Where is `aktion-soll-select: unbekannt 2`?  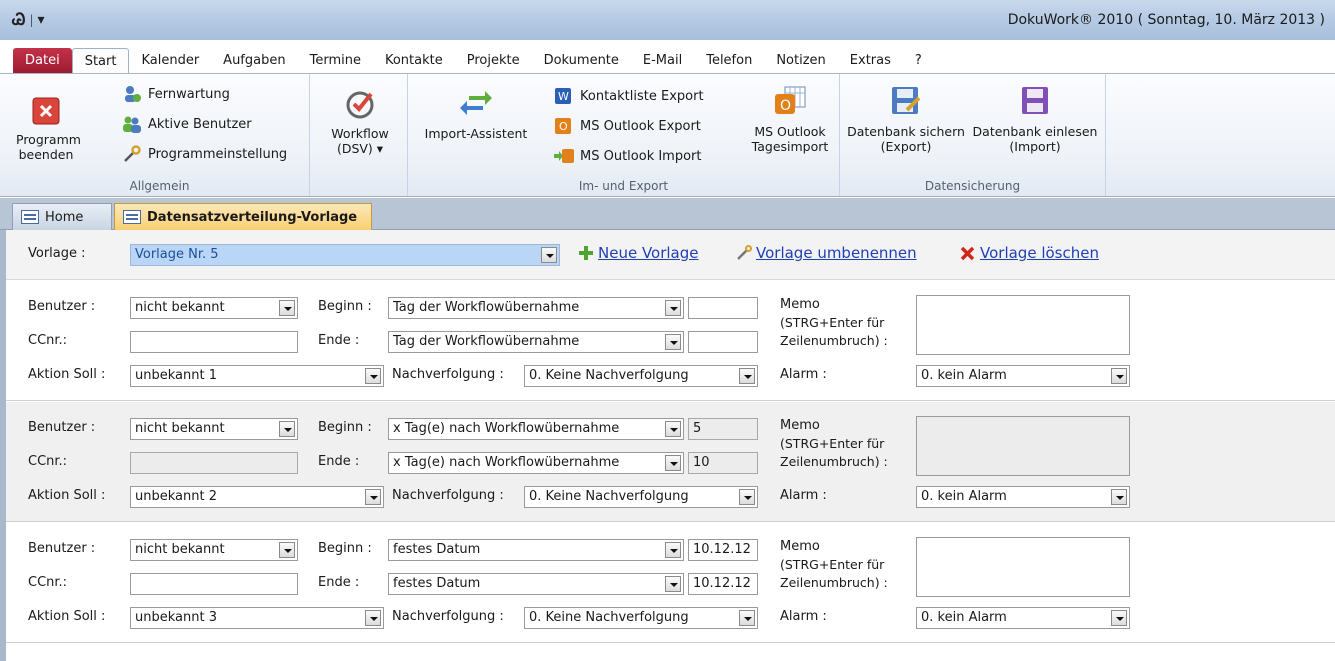 aktion-soll-select: unbekannt 2 is located at coordinates (257, 497).